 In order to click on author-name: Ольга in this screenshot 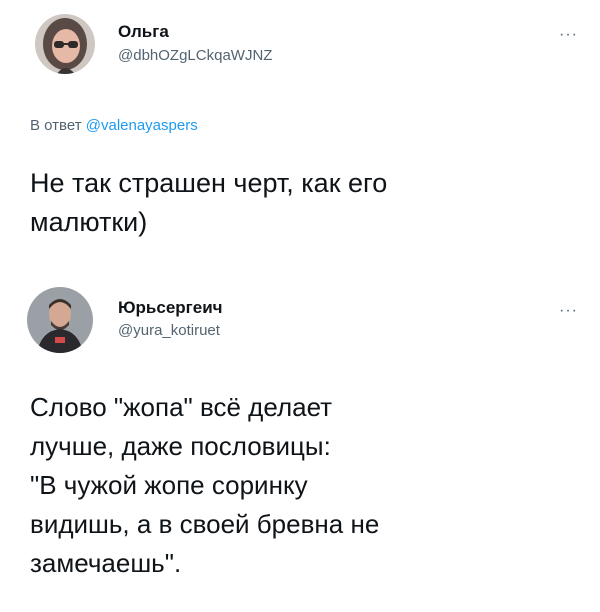, I will do `click(143, 32)`.